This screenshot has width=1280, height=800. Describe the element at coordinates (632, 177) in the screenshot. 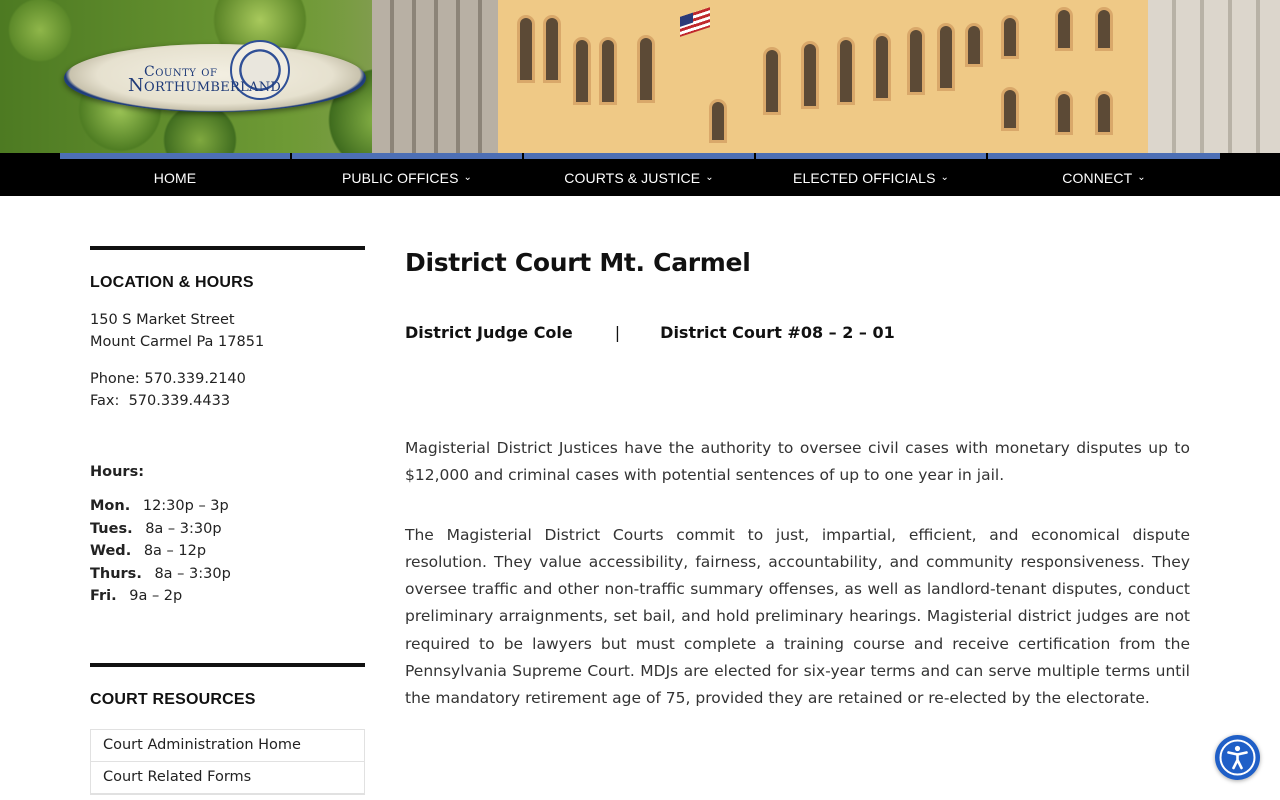

I see `nav-courts-justice-label: COURTS & JUSTICE` at that location.